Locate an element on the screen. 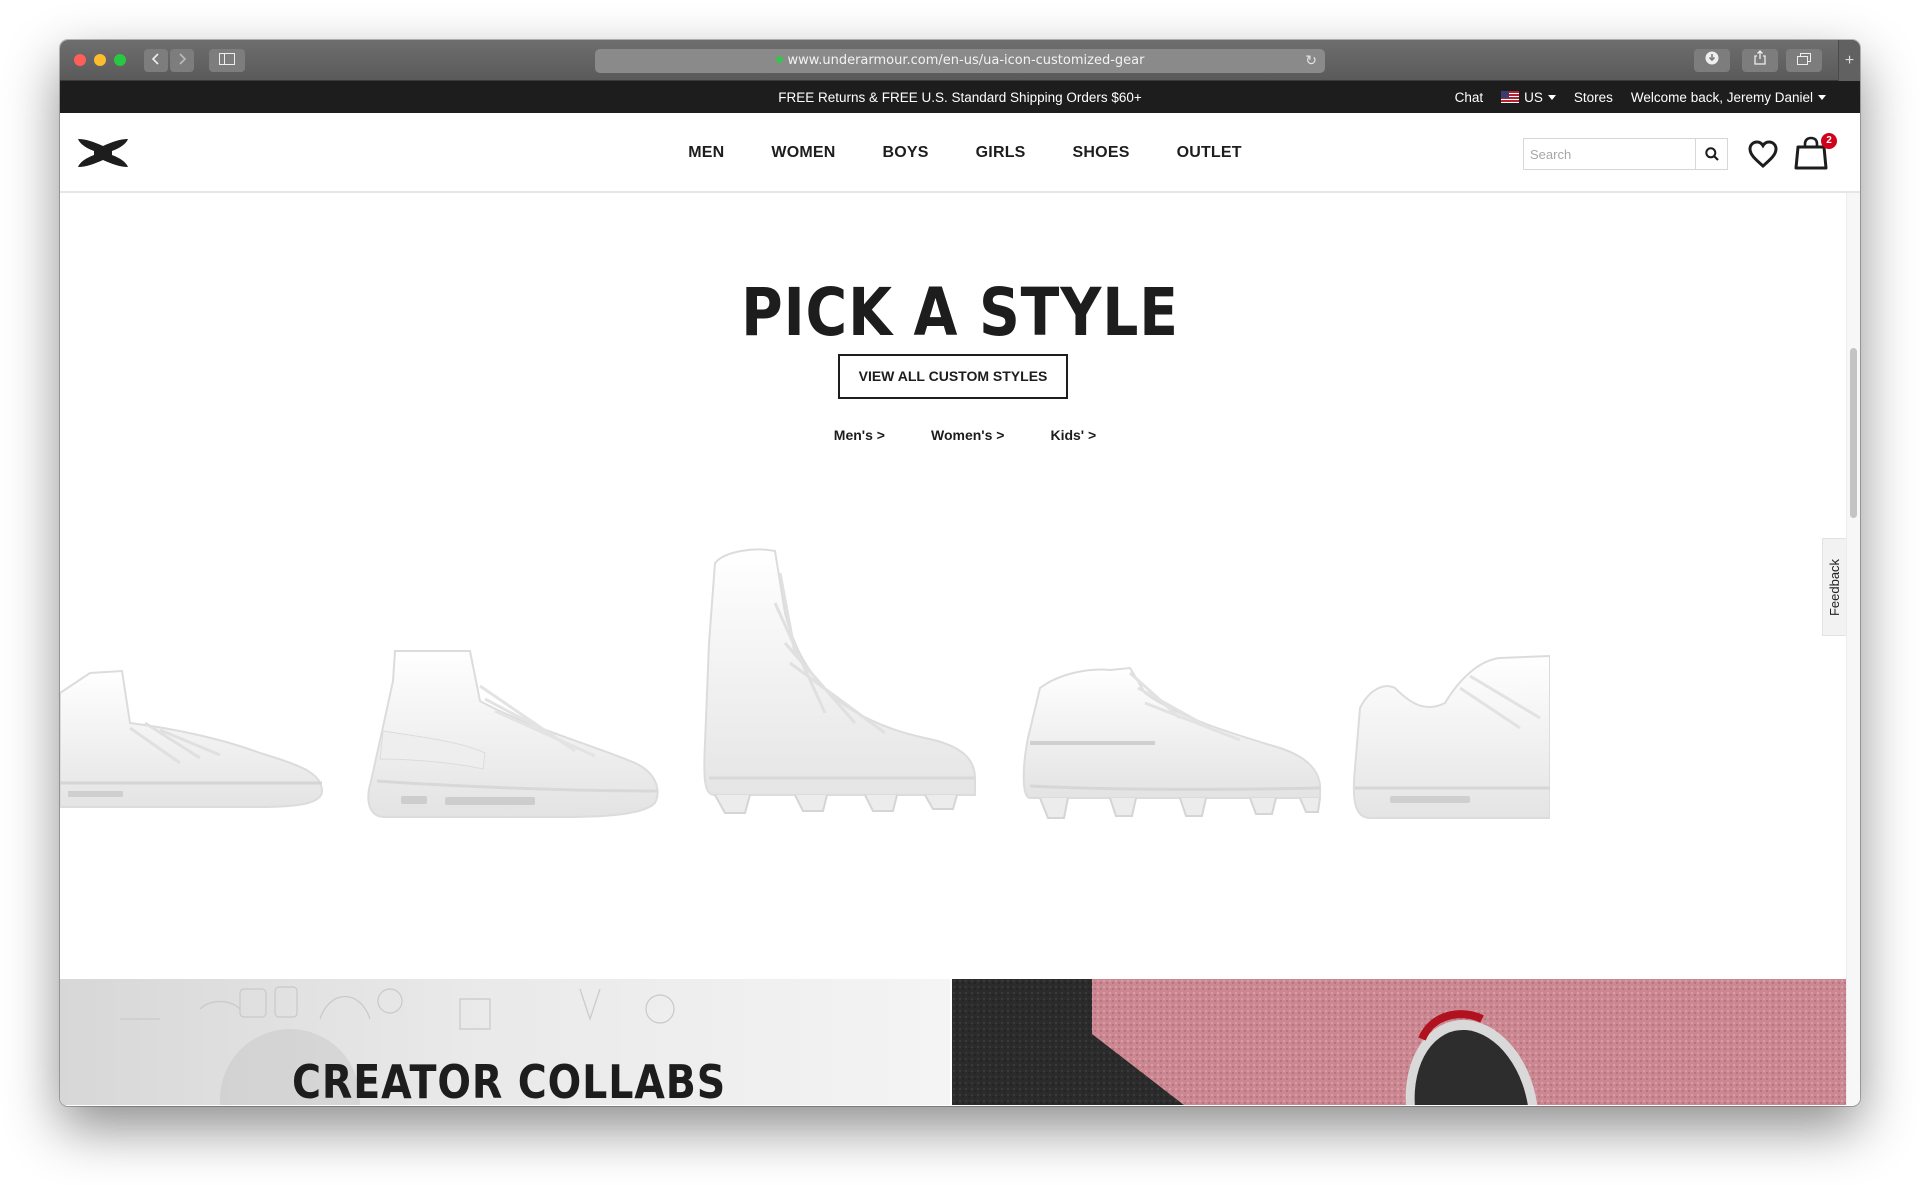 This screenshot has height=1185, width=1920. shoe-image-lacrosse-cleat is located at coordinates (835, 684).